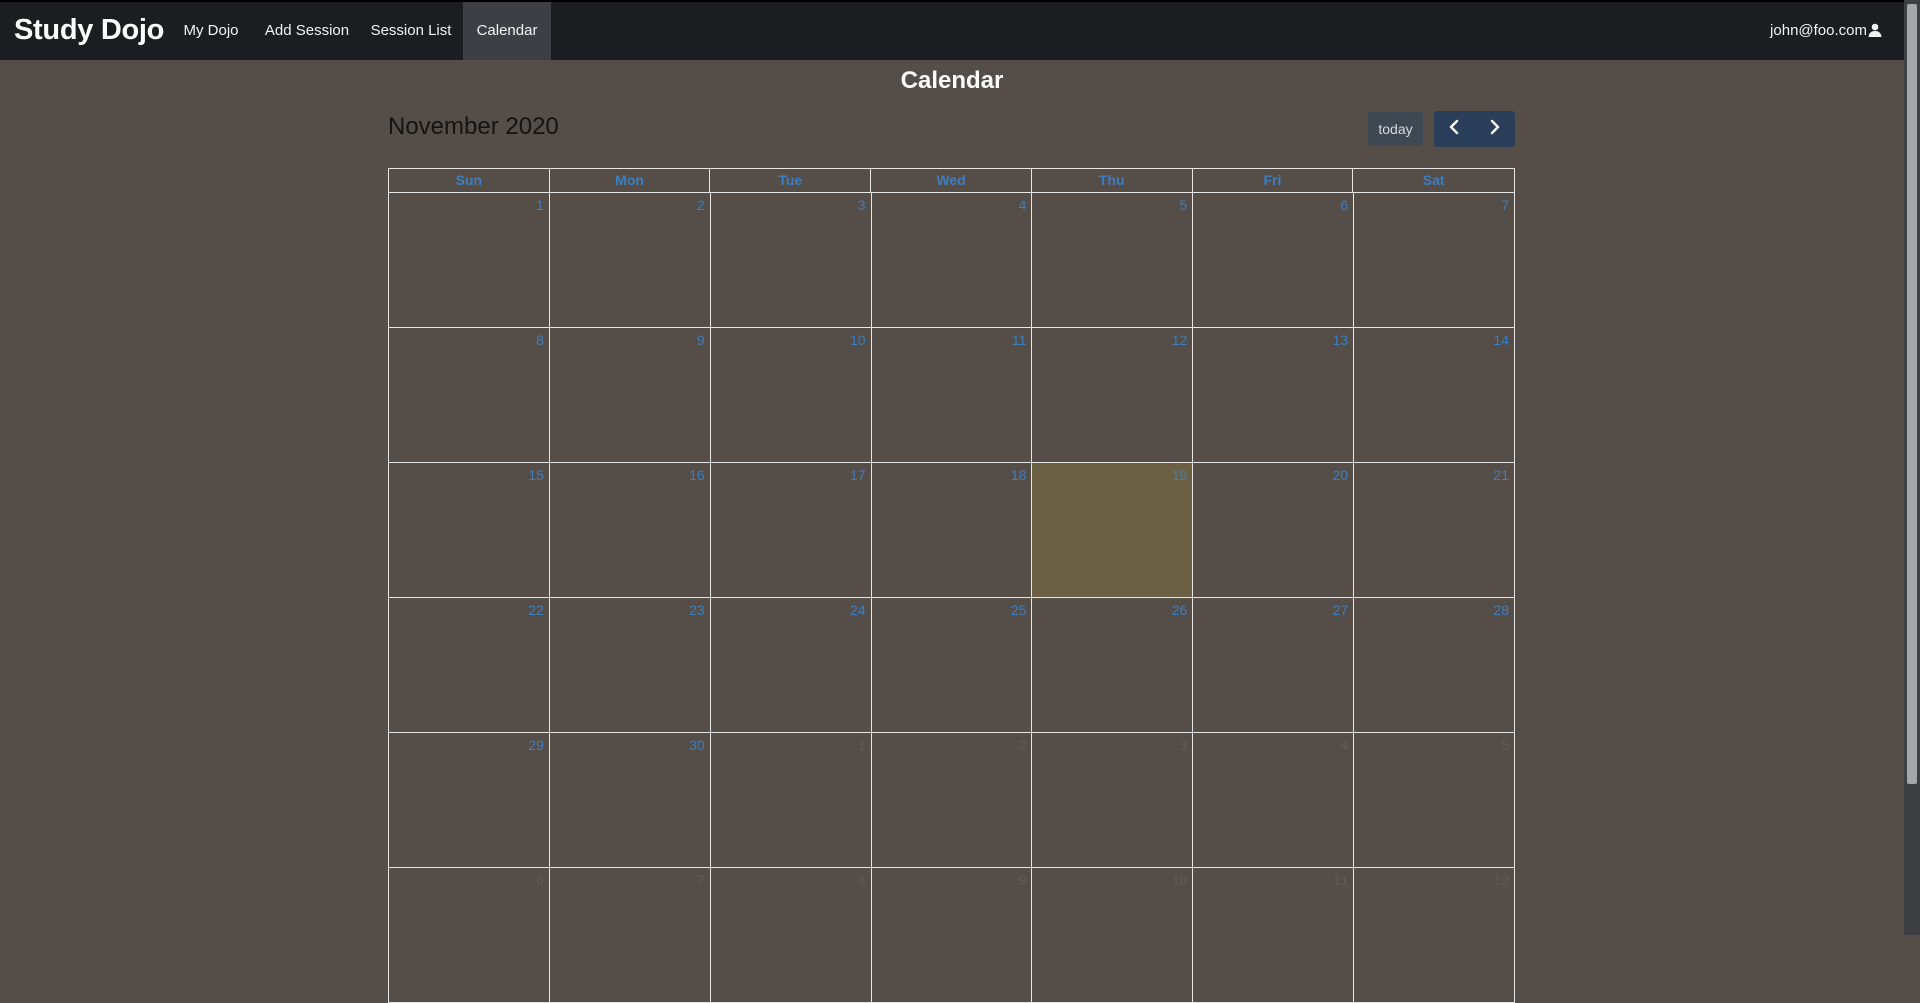 This screenshot has height=1003, width=1920. I want to click on day-number: 25, so click(1019, 610).